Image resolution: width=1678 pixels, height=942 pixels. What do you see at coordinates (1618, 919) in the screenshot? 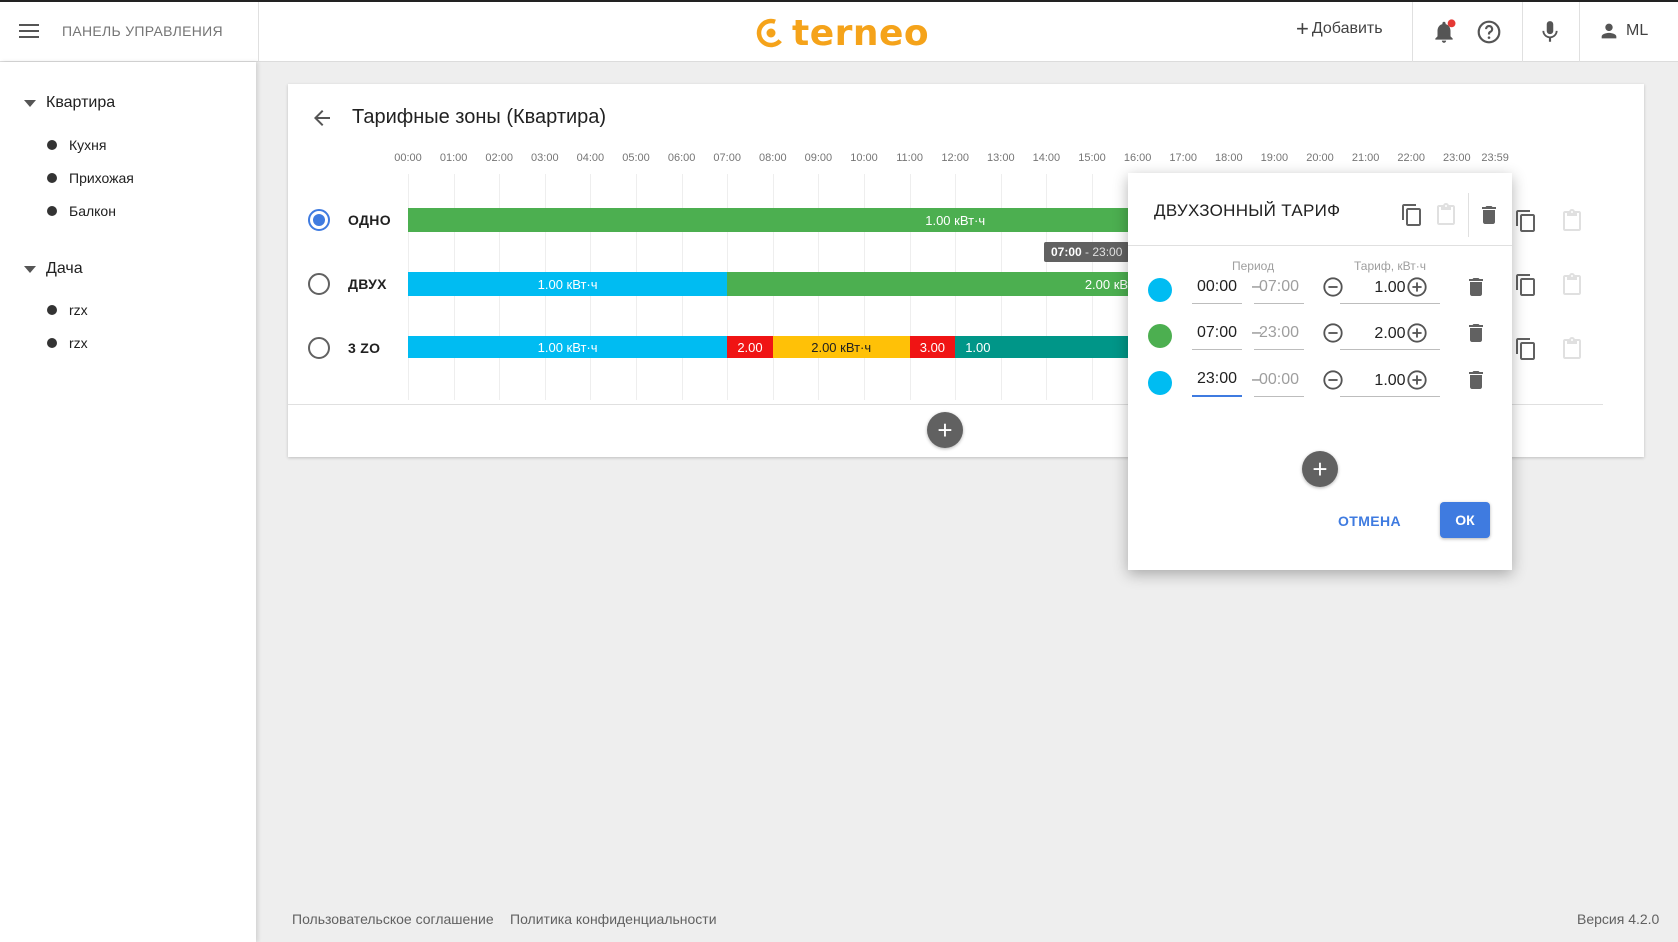
I see `app-version: Версия 4.2.0` at bounding box center [1618, 919].